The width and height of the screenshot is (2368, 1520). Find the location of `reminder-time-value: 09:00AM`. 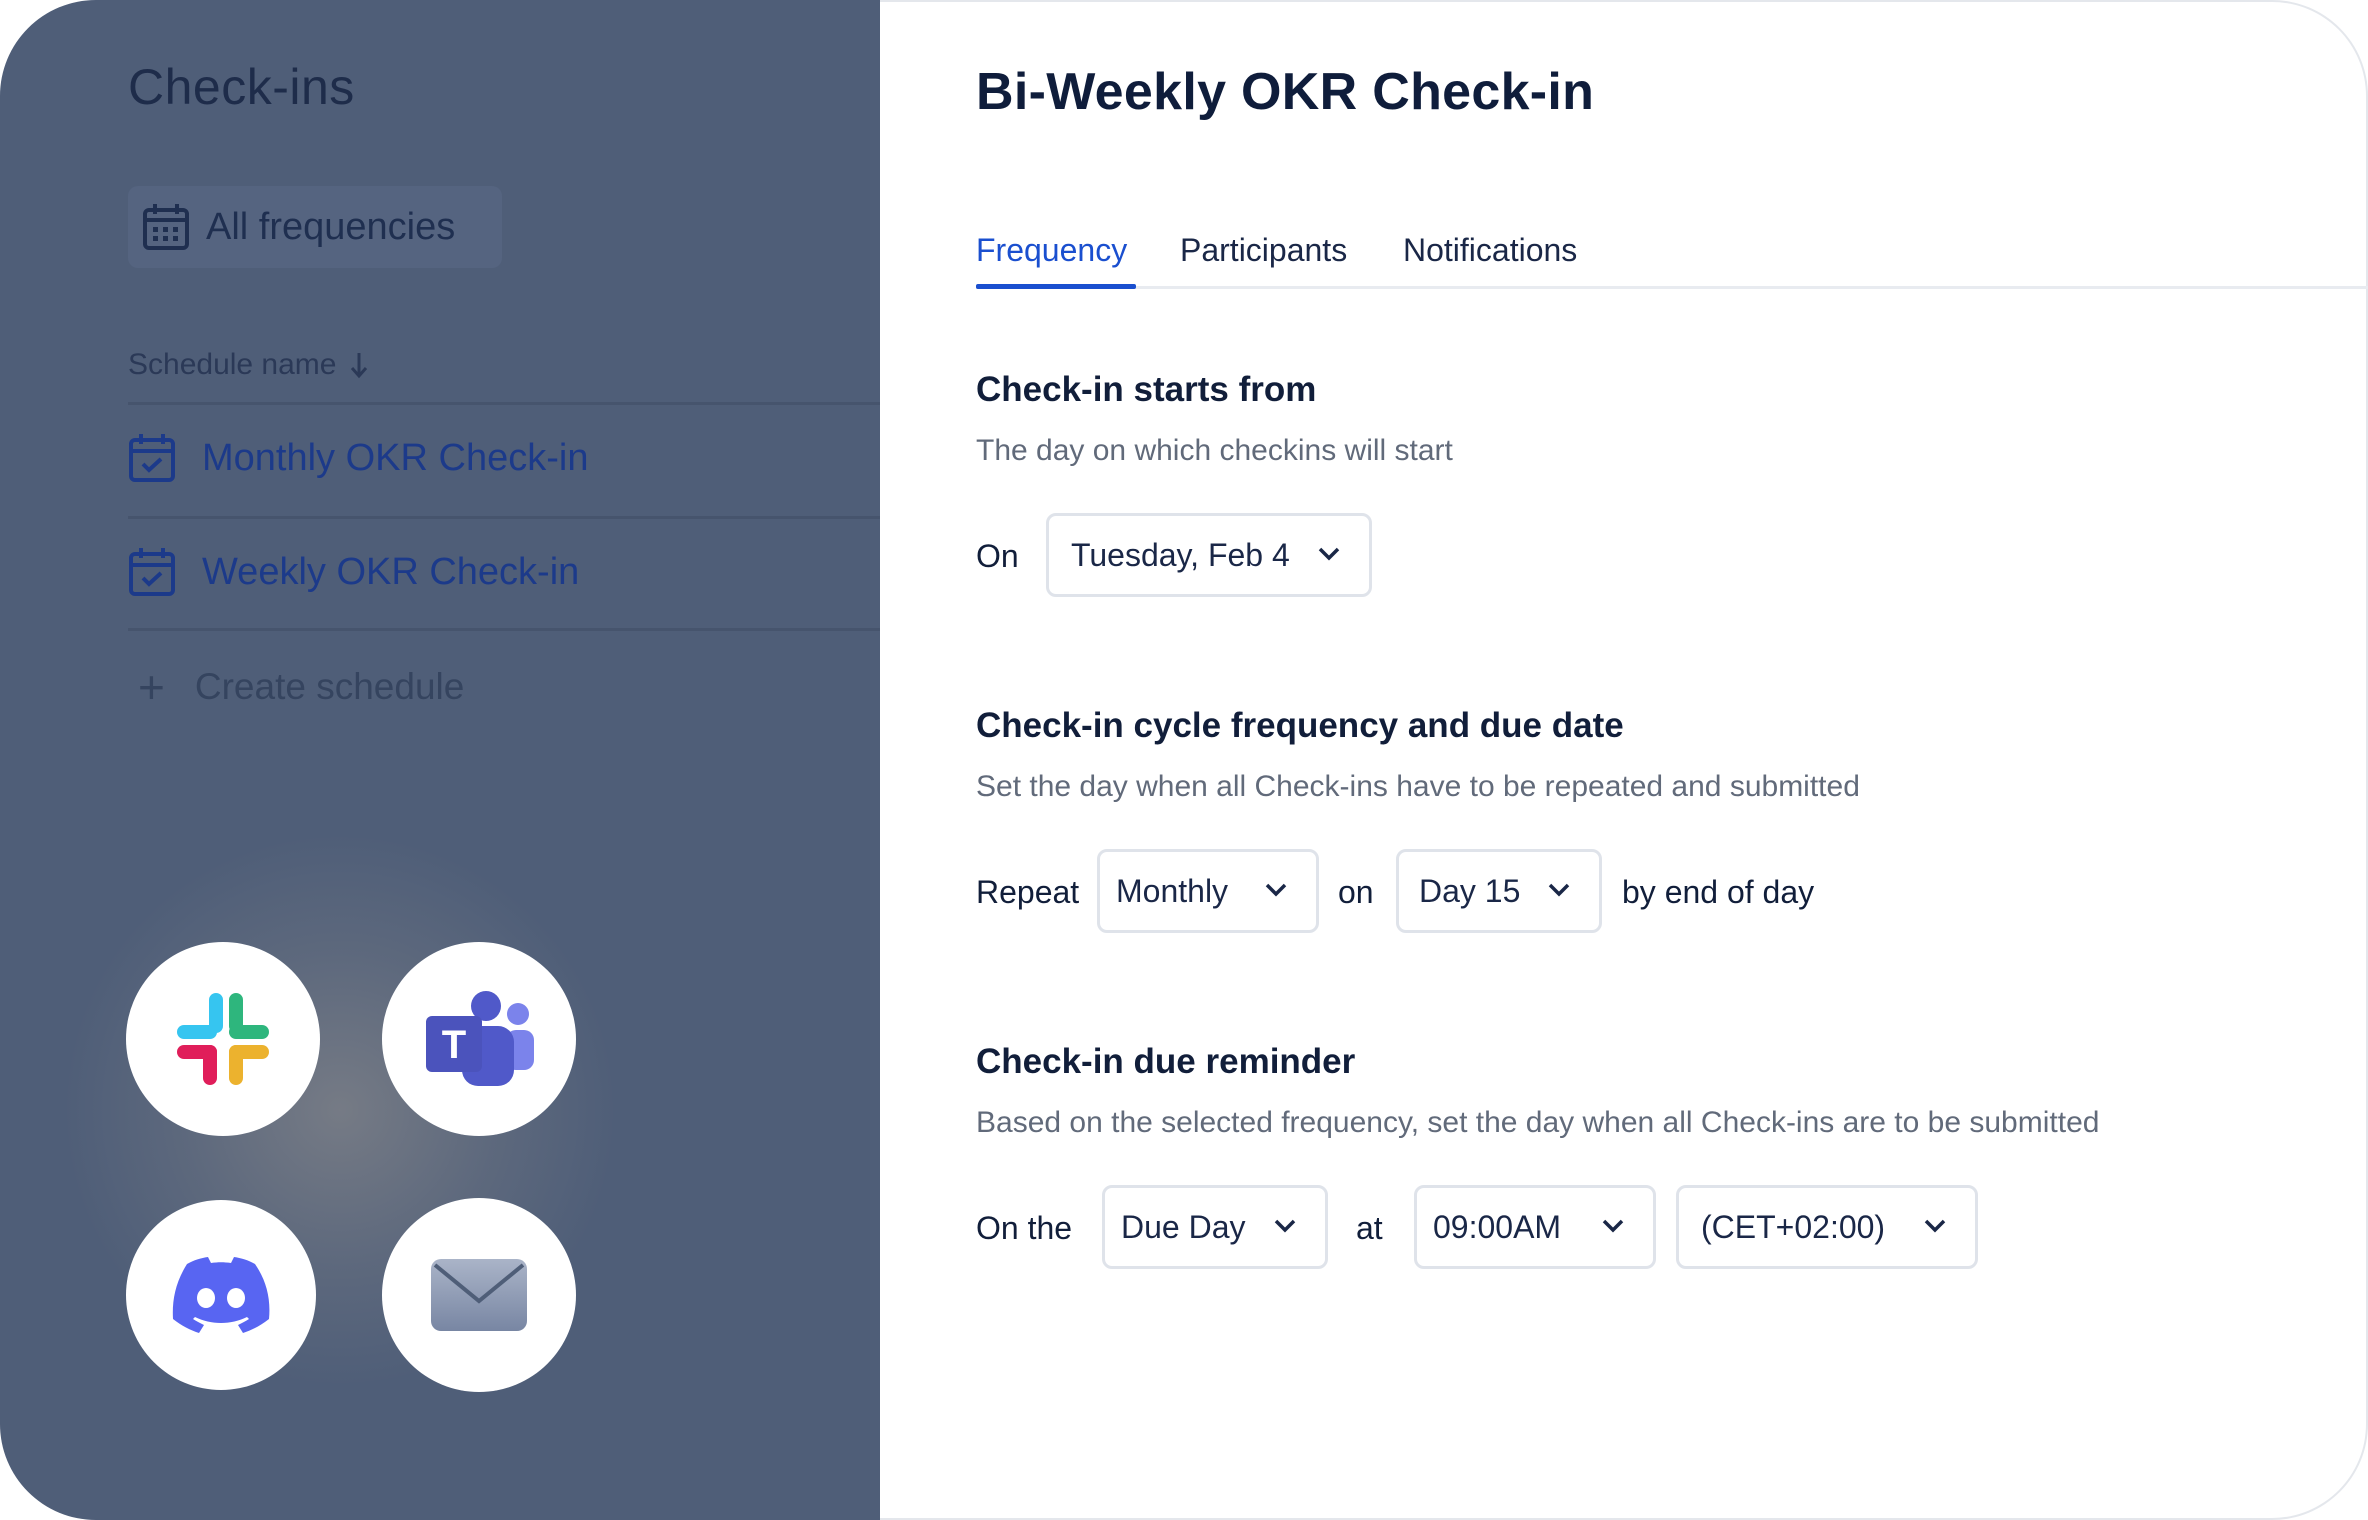

reminder-time-value: 09:00AM is located at coordinates (1497, 1226).